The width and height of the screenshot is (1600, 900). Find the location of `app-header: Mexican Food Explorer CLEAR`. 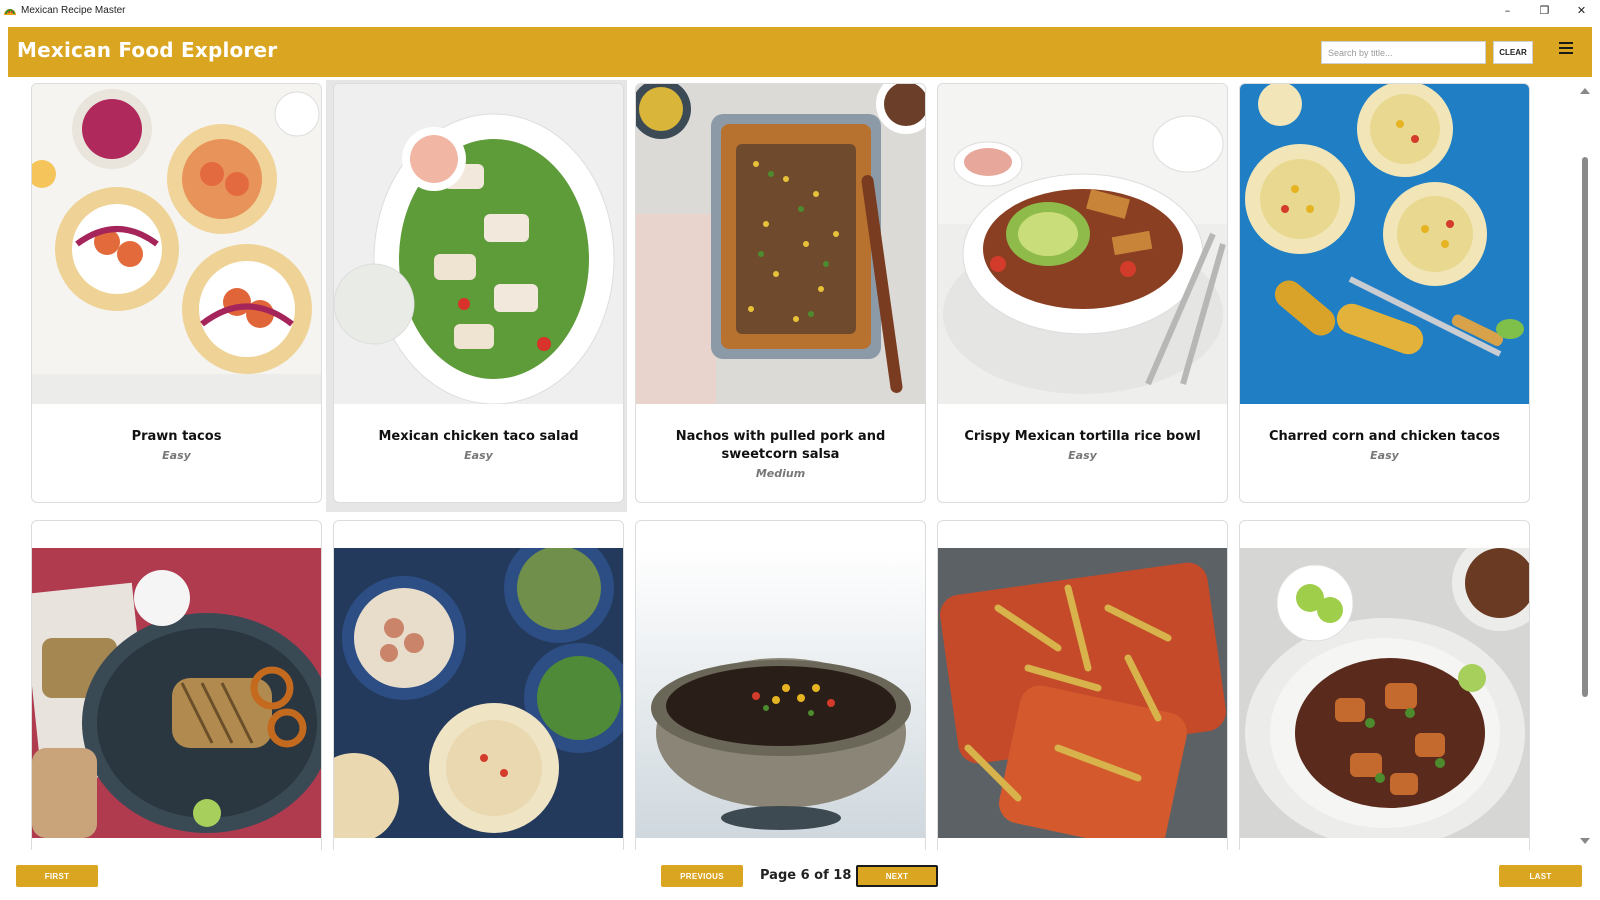

app-header: Mexican Food Explorer CLEAR is located at coordinates (800, 52).